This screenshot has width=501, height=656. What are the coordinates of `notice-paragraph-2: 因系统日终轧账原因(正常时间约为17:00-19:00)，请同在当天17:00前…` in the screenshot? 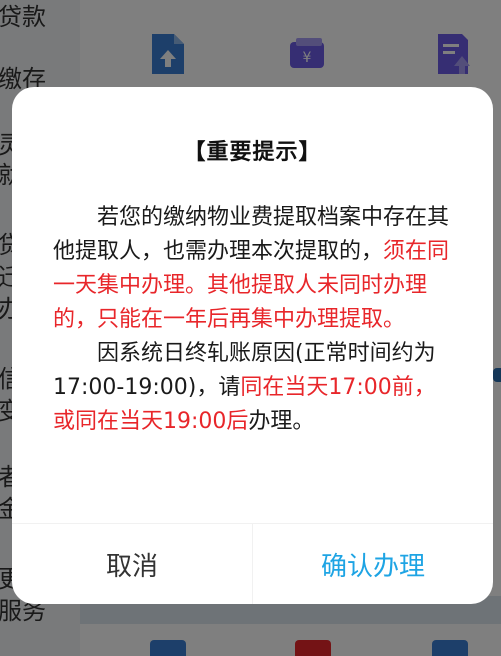 It's located at (253, 388).